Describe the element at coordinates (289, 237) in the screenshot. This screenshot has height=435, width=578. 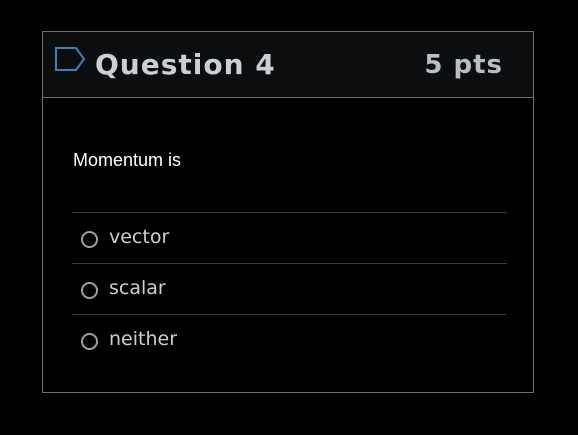
I see `answer-option-vector: vector` at that location.